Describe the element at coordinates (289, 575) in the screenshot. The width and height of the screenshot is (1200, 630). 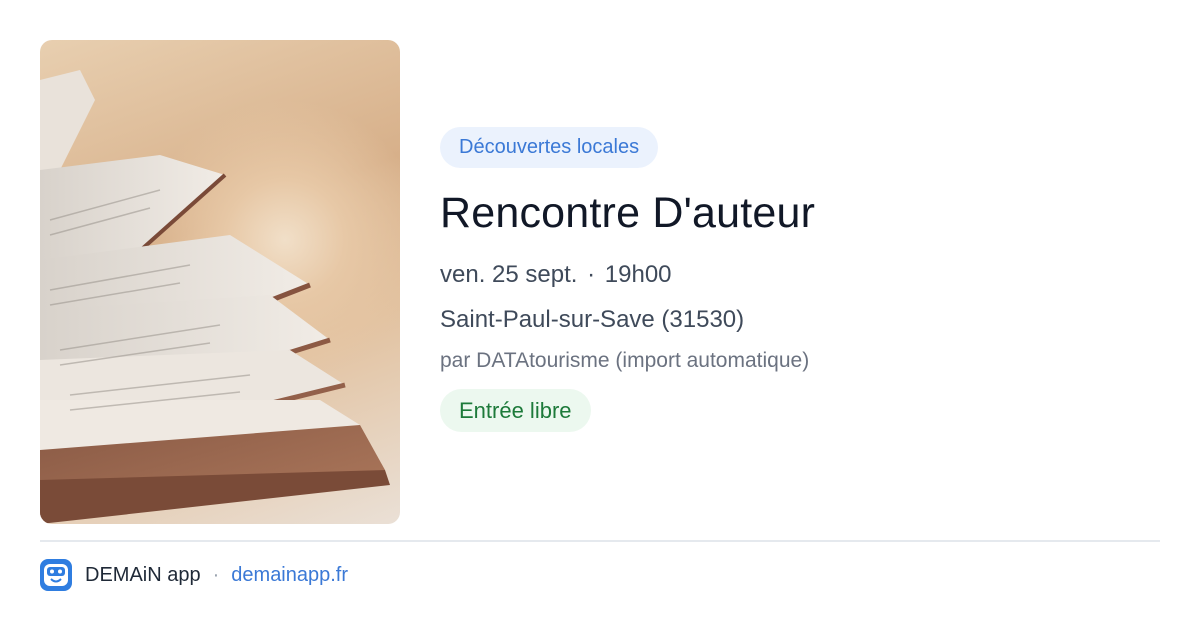
I see `app-website-link: demainapp.fr` at that location.